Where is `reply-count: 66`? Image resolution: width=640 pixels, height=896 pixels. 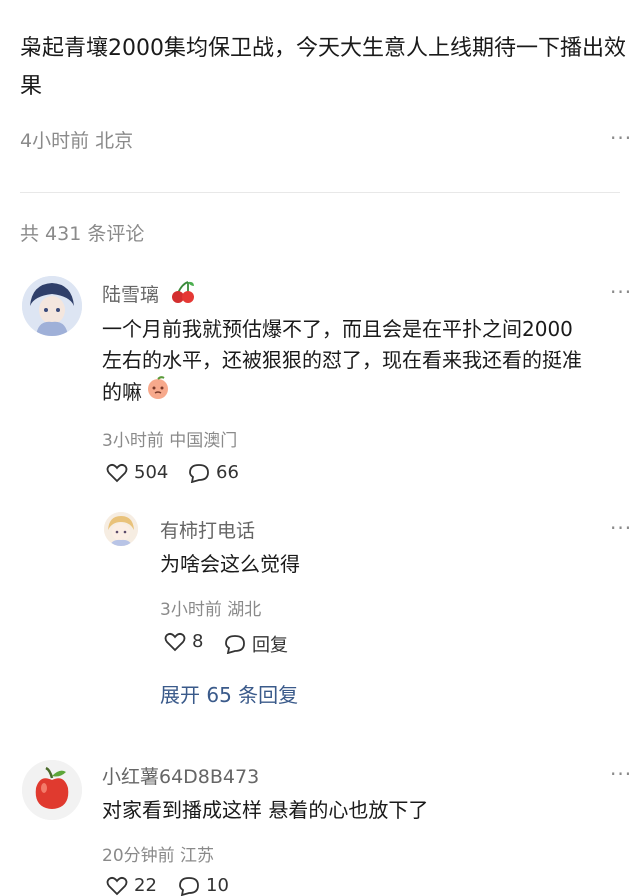
reply-count: 66 is located at coordinates (227, 472).